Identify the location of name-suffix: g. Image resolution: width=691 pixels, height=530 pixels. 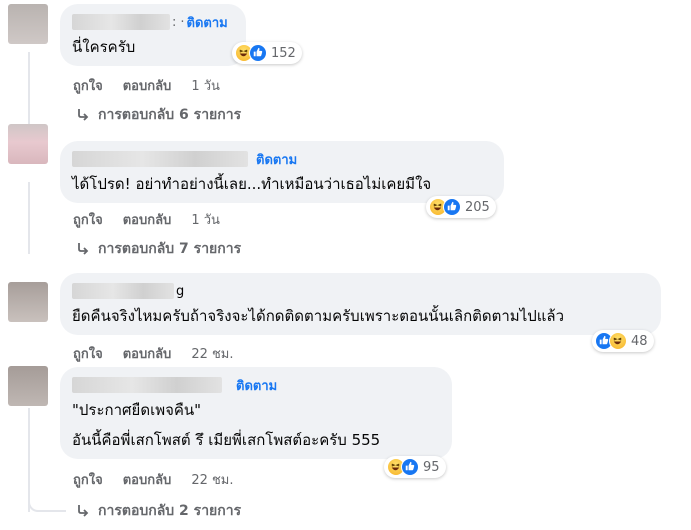
(180, 291).